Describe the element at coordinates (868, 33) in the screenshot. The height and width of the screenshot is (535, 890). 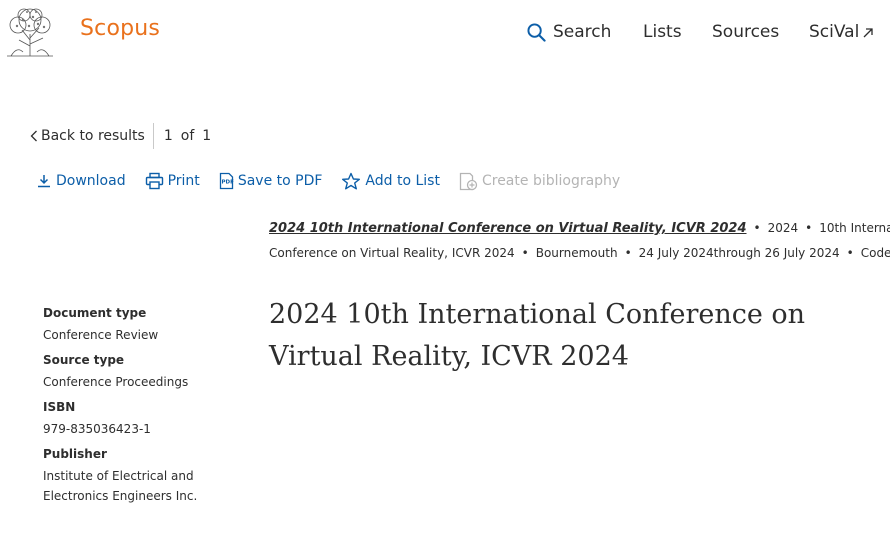
I see `external-arrow-icon` at that location.